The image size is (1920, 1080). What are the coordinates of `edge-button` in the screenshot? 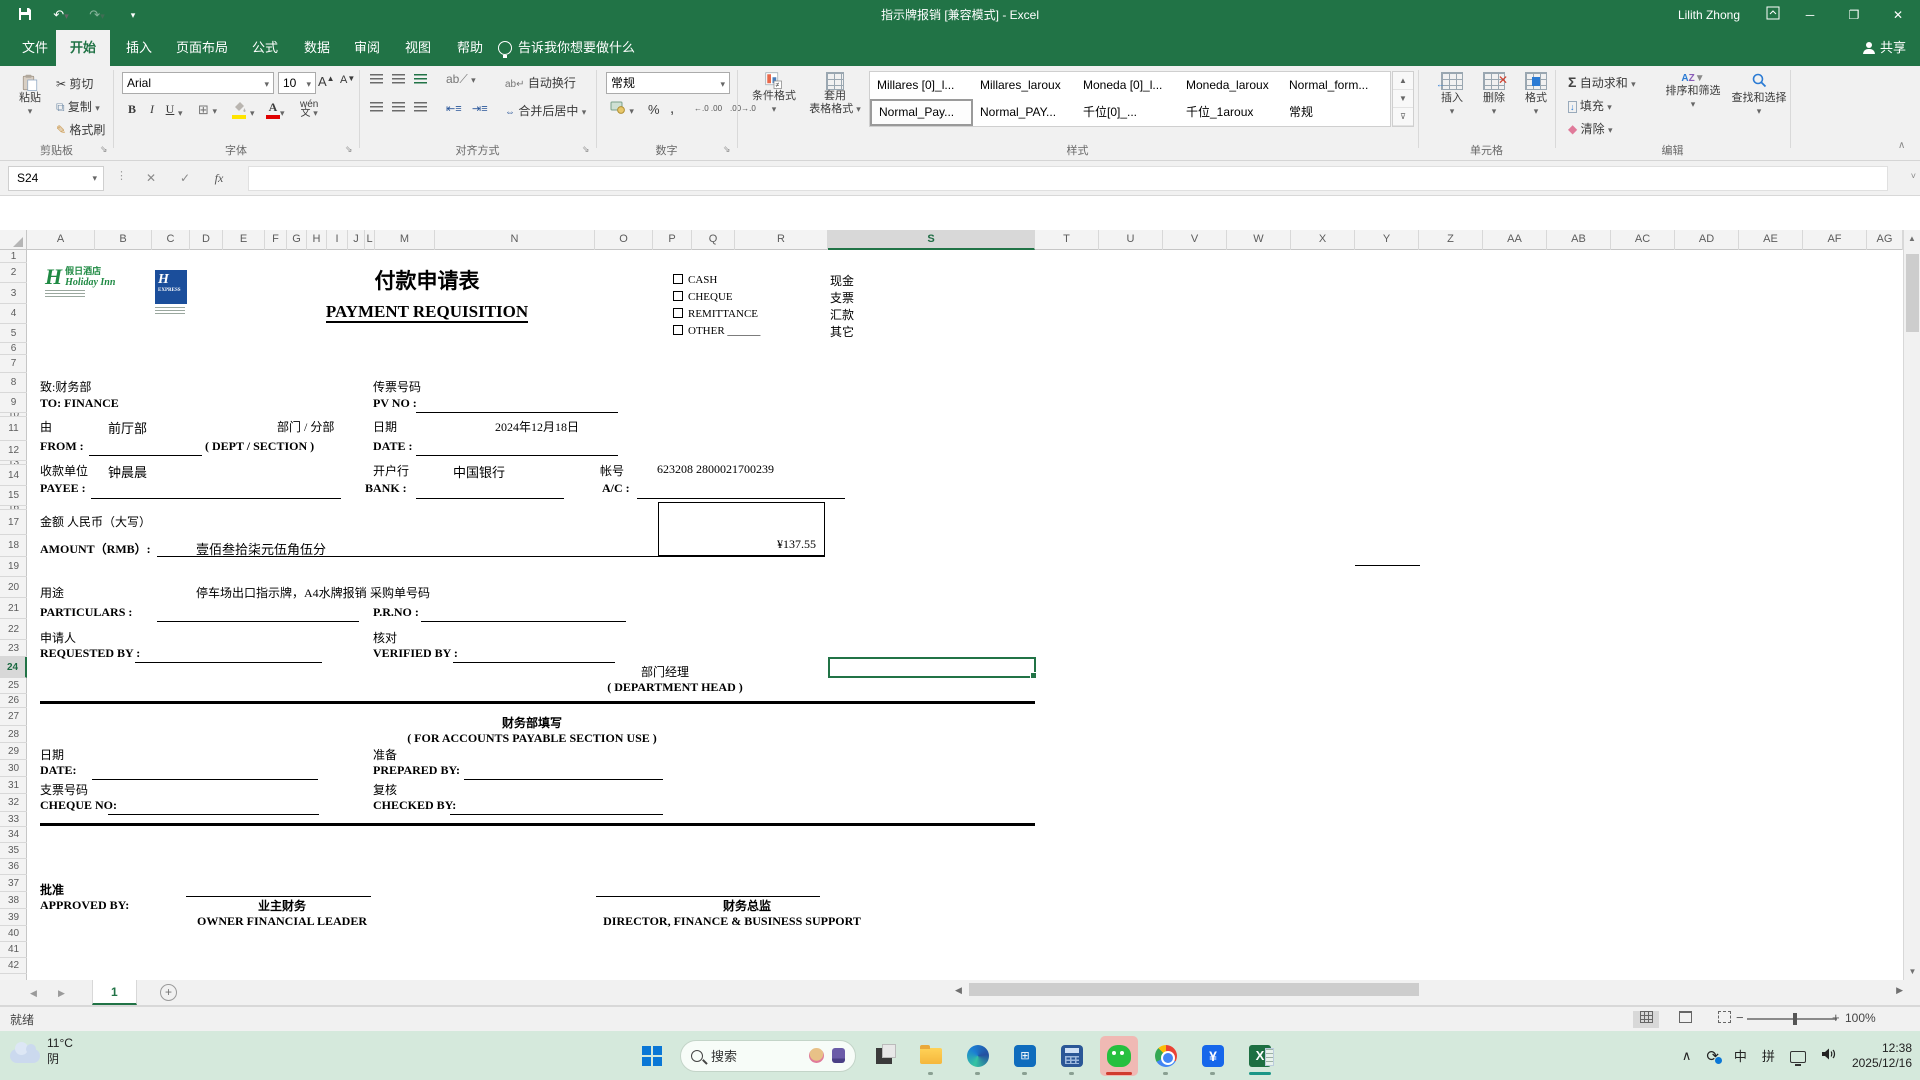 It's located at (978, 1056).